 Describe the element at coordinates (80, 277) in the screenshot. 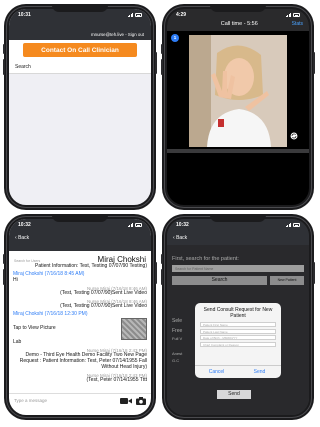

I see `message-item: Miraj Chokshi (7/16/18 8:45 AM) Hi` at that location.